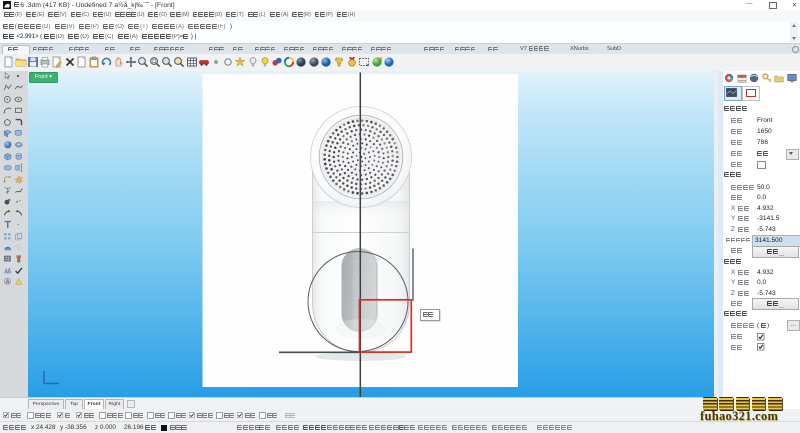  I want to click on svg-text: A, so click(8, 283).